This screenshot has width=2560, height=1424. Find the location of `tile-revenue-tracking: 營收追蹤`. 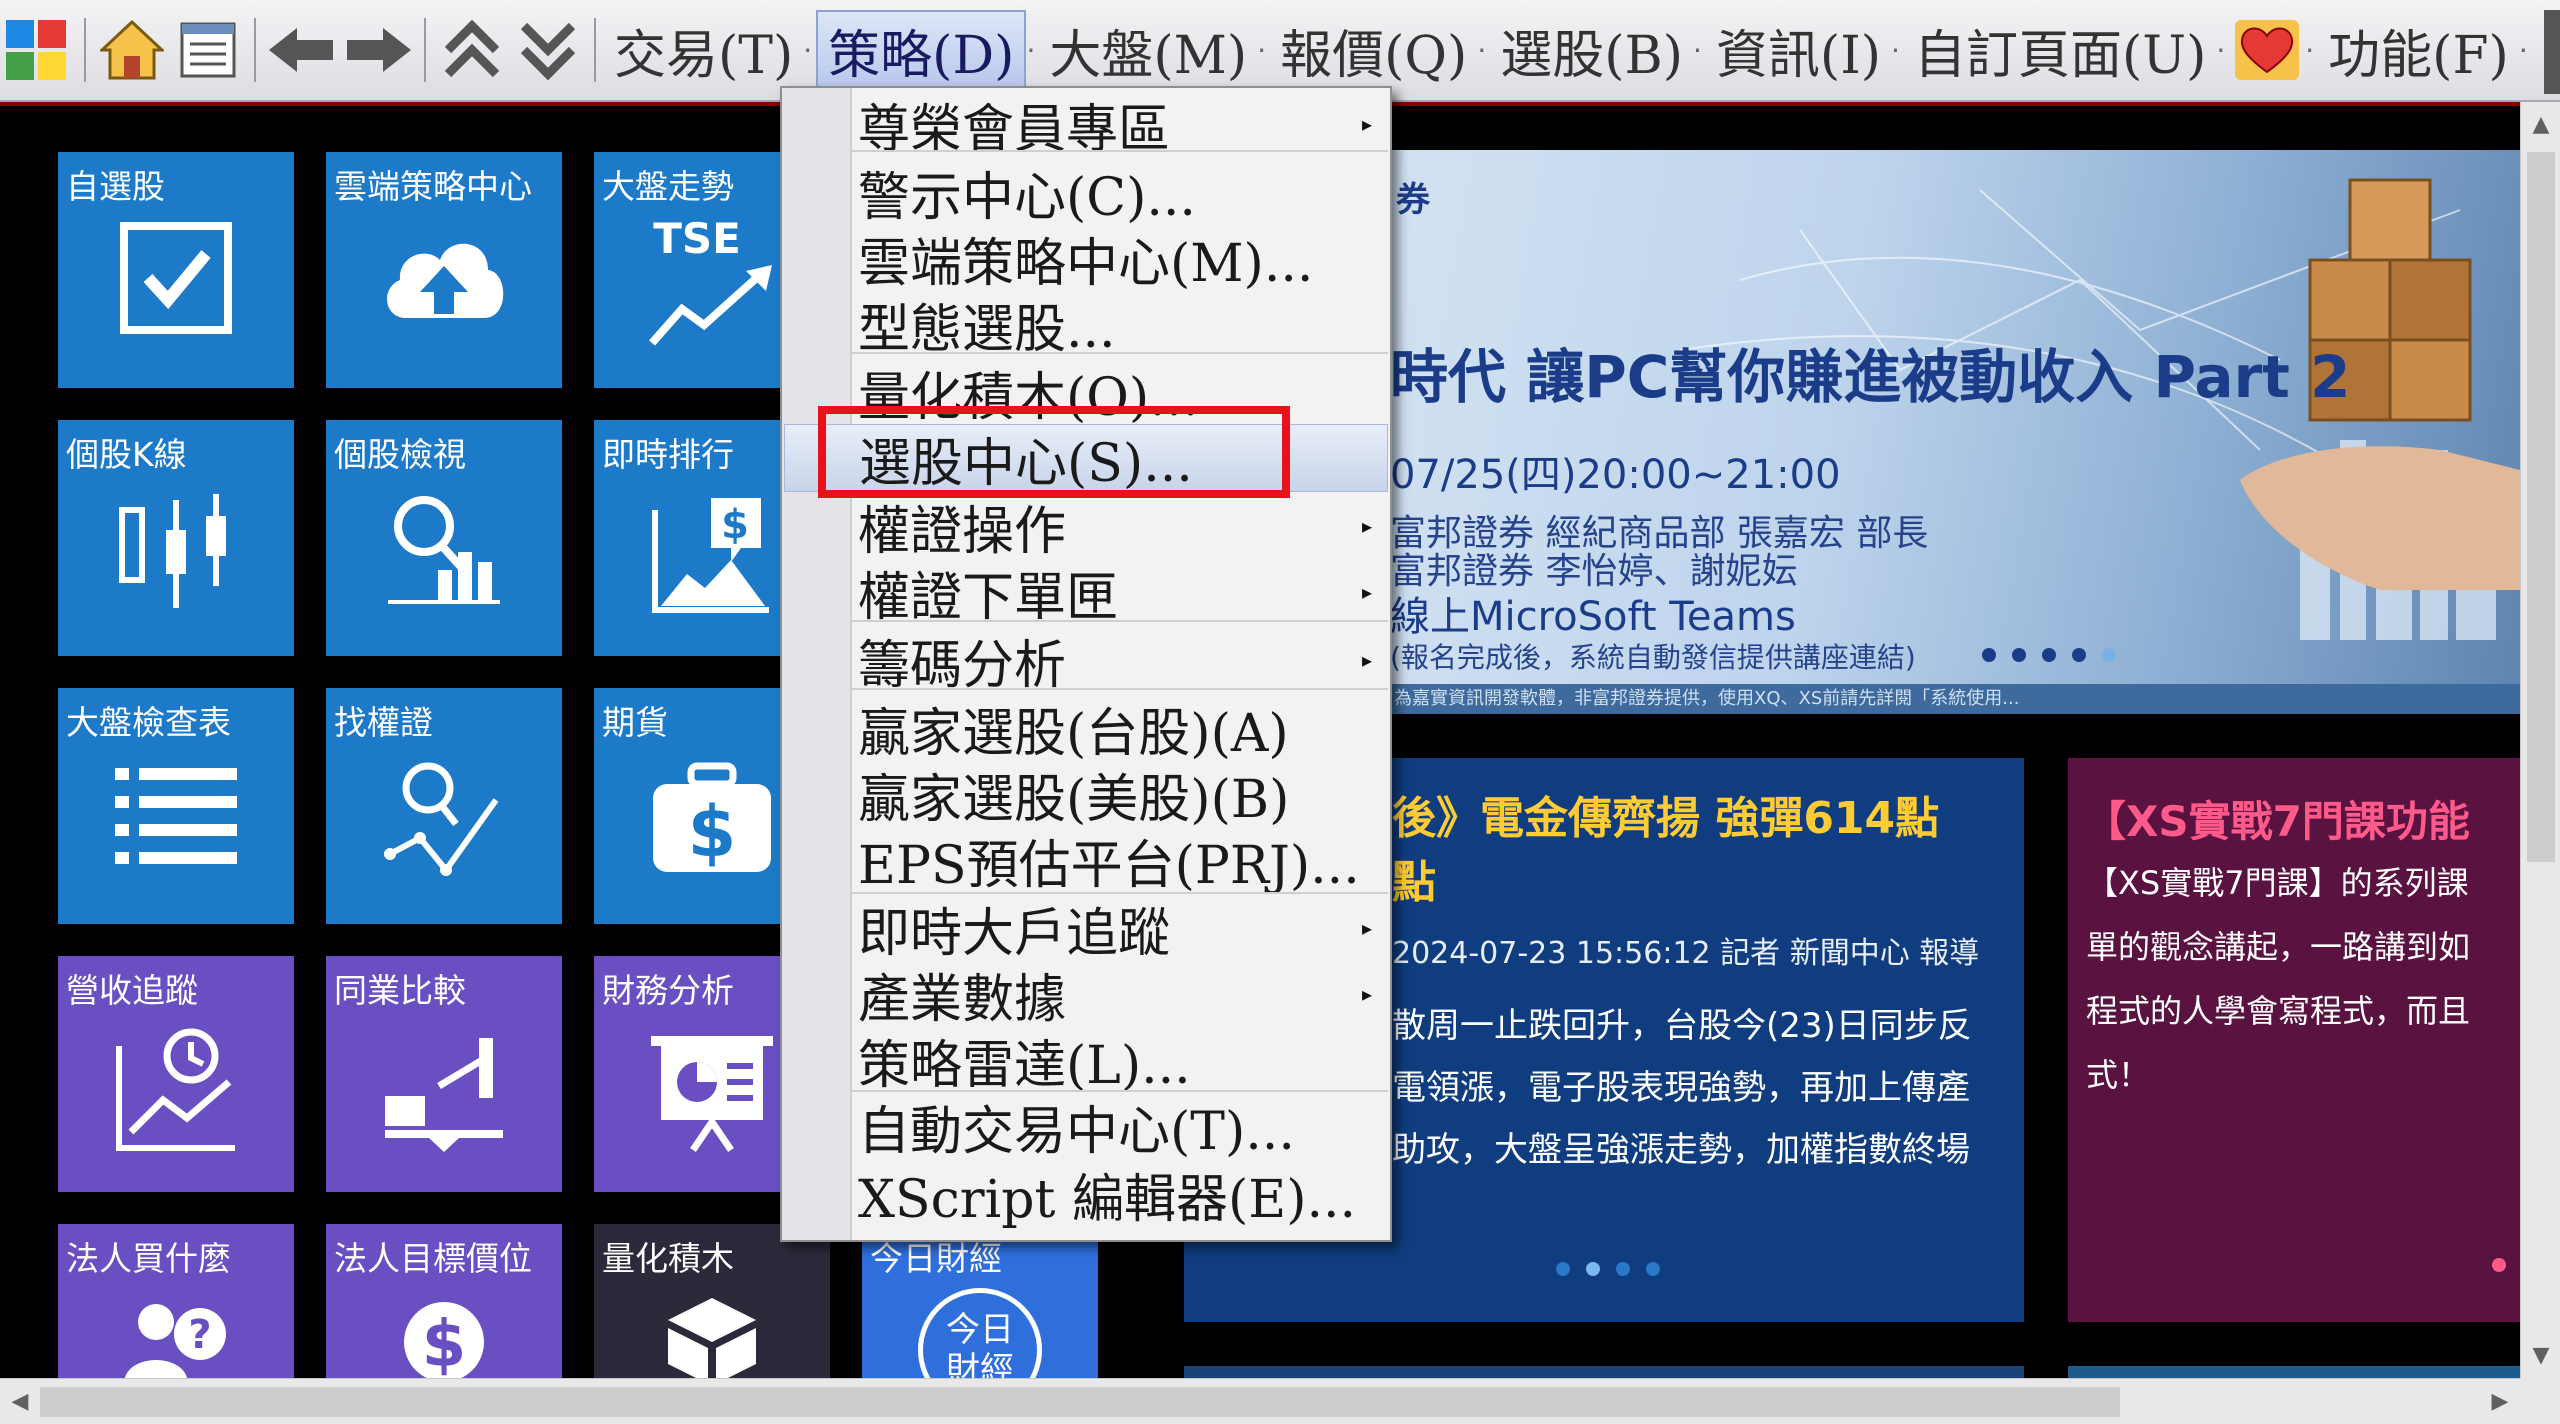

tile-revenue-tracking: 營收追蹤 is located at coordinates (176, 1074).